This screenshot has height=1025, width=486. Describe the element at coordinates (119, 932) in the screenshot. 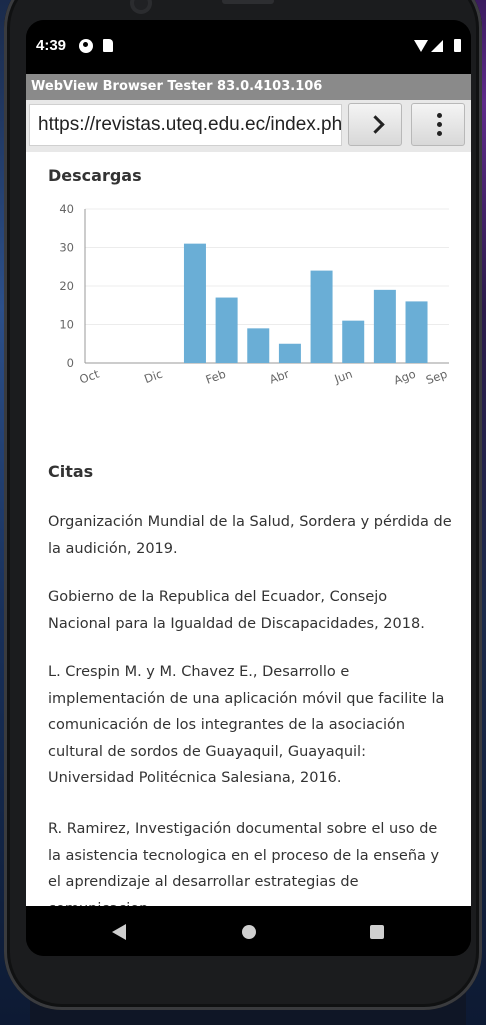

I see `back-triangle-icon` at that location.